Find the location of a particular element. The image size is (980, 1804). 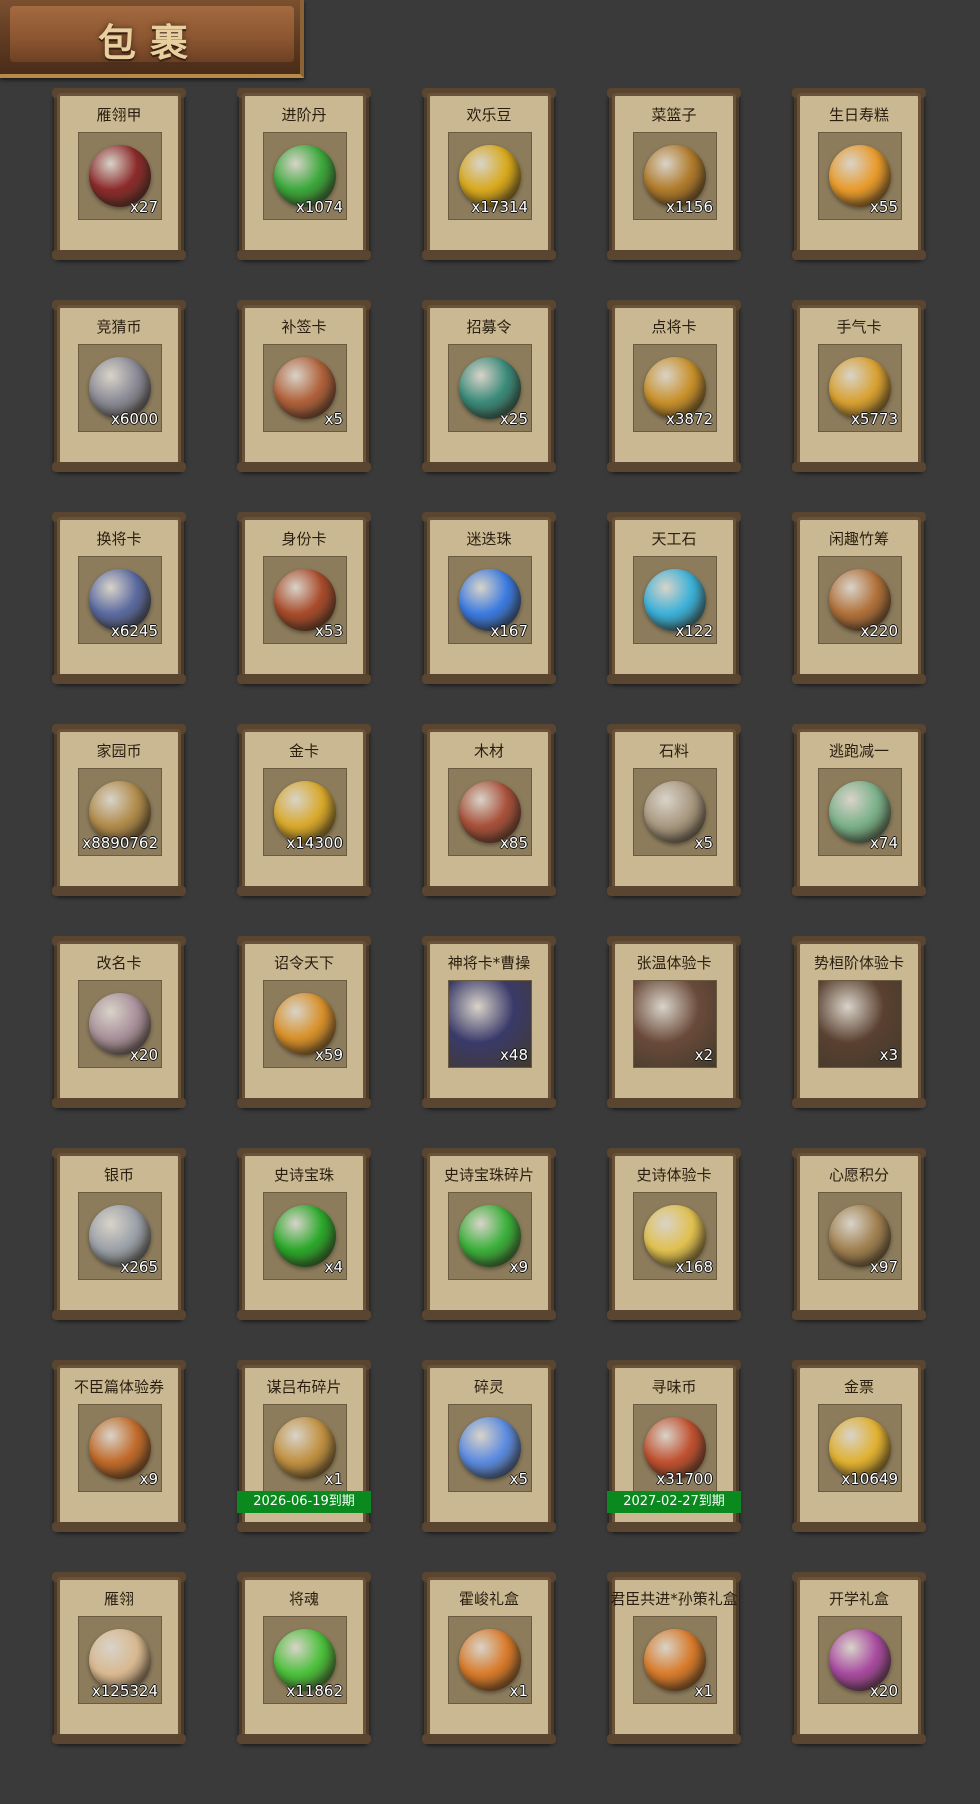

item-slot: 欢乐豆 x17314 is located at coordinates (489, 174).